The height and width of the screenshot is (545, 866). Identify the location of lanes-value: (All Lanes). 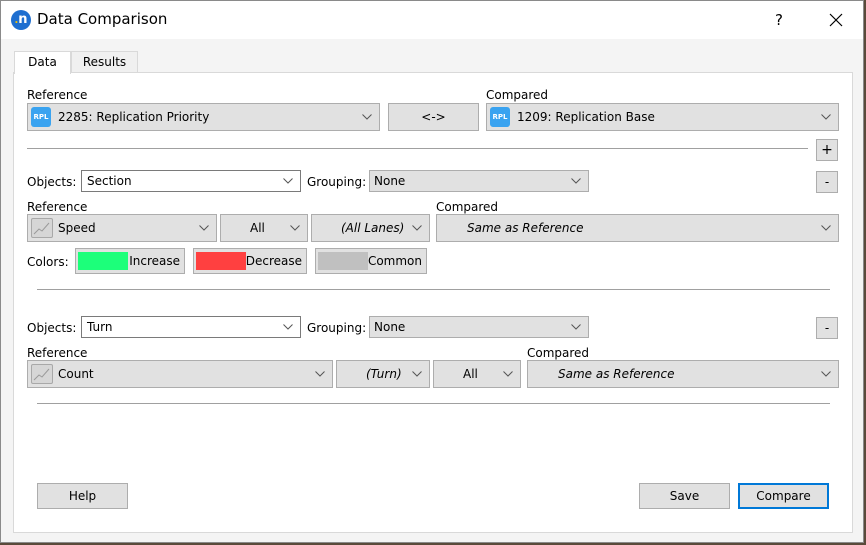
(373, 228).